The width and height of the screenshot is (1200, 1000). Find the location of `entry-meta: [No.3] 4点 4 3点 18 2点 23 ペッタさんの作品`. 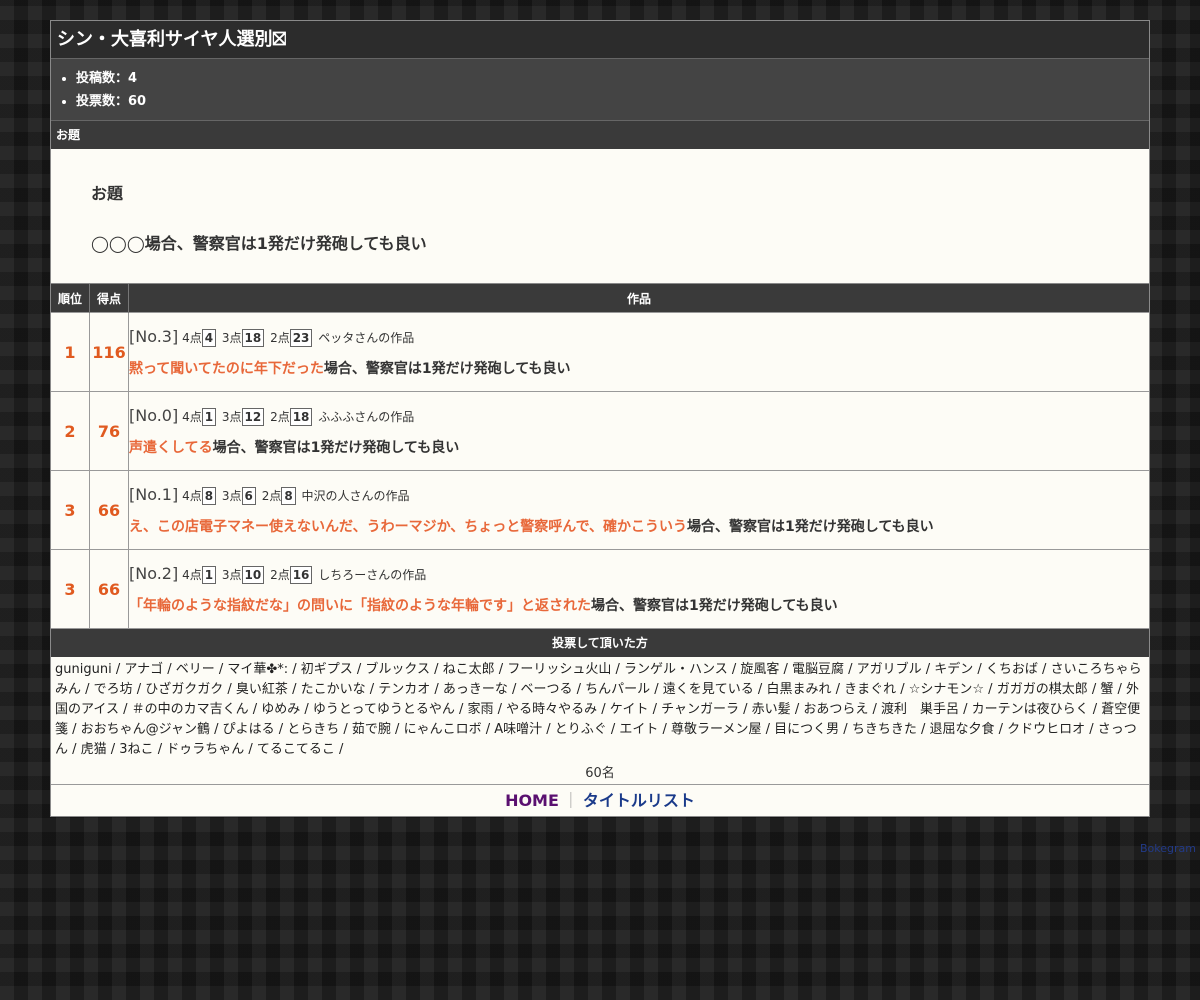

entry-meta: [No.3] 4点 4 3点 18 2点 23 ペッタさんの作品 is located at coordinates (639, 337).